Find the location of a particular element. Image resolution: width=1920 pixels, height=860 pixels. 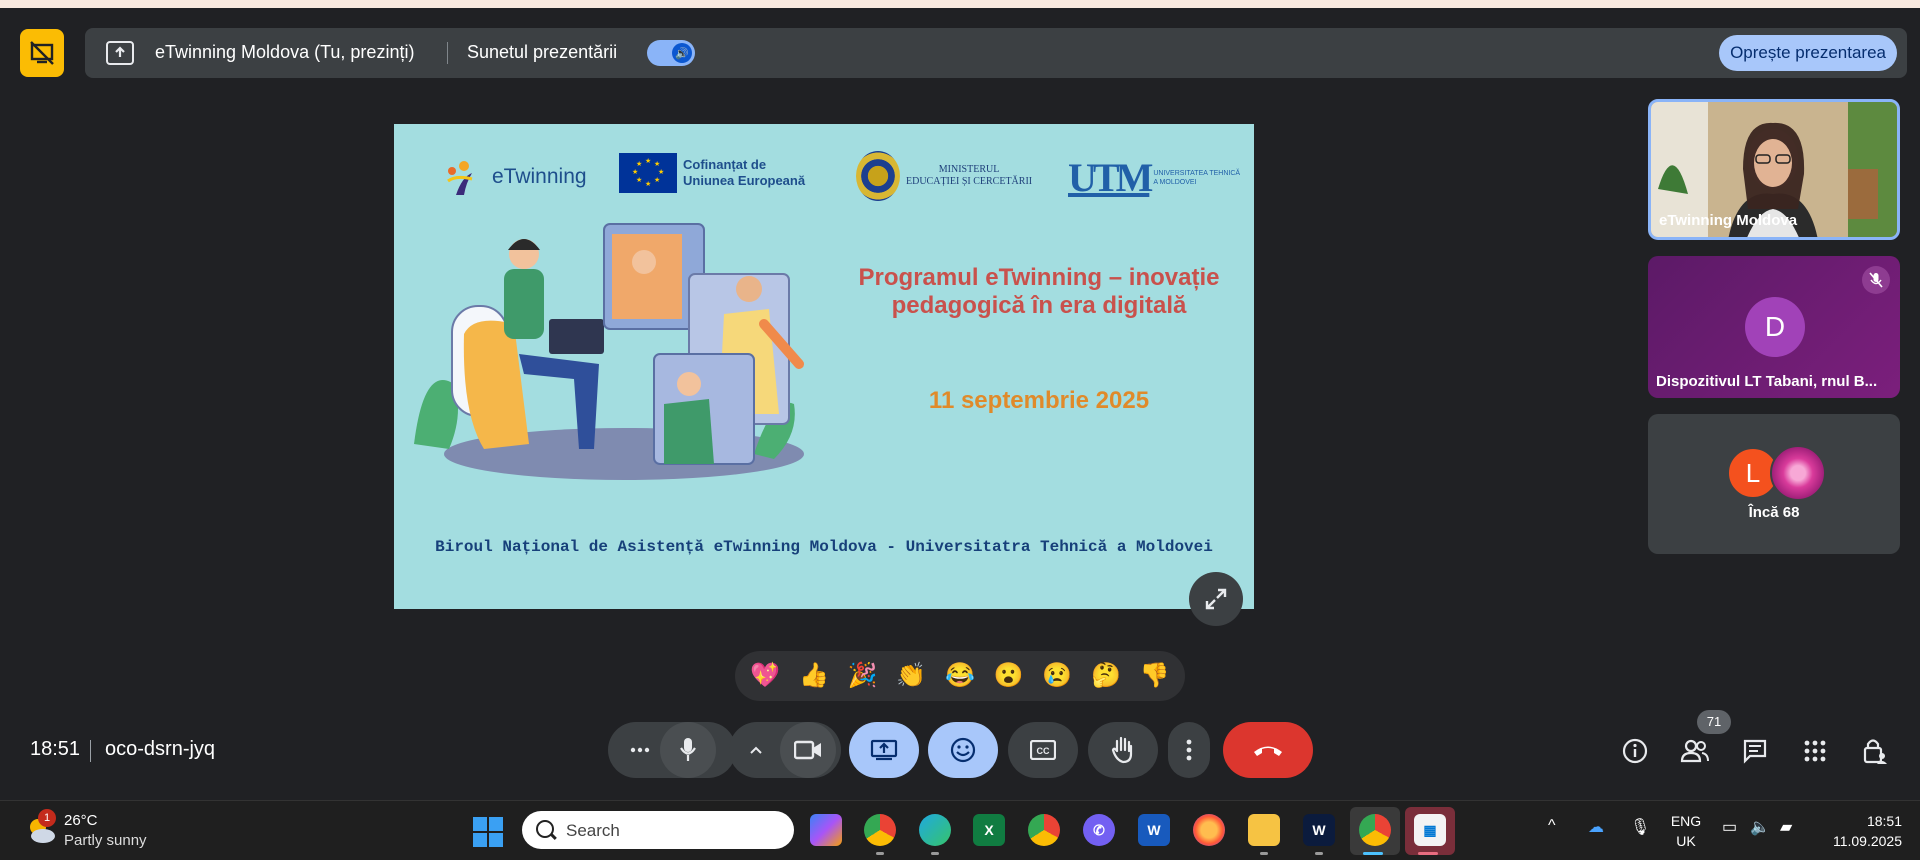

raise-hand-icon is located at coordinates (1122, 750).